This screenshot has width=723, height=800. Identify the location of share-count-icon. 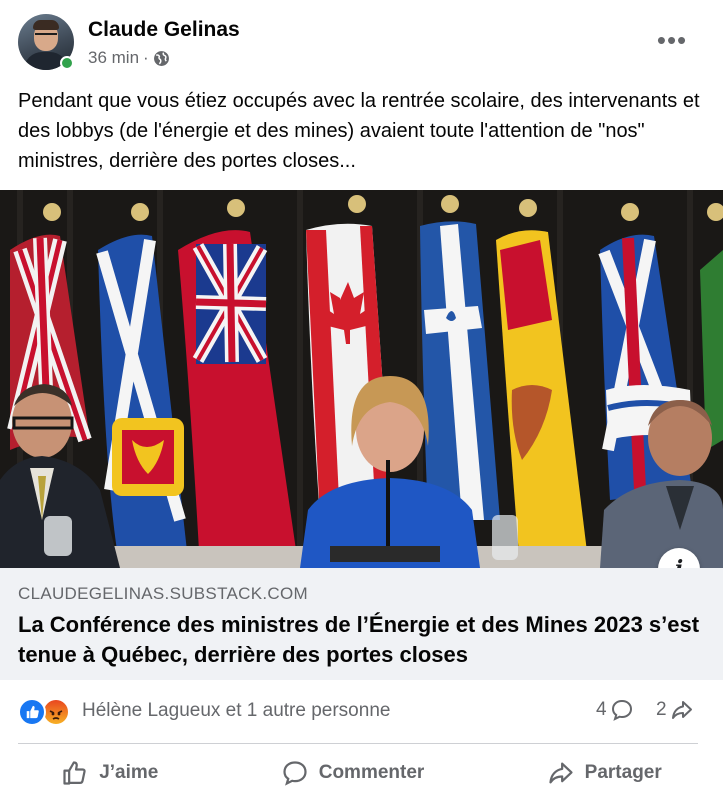
(681, 710).